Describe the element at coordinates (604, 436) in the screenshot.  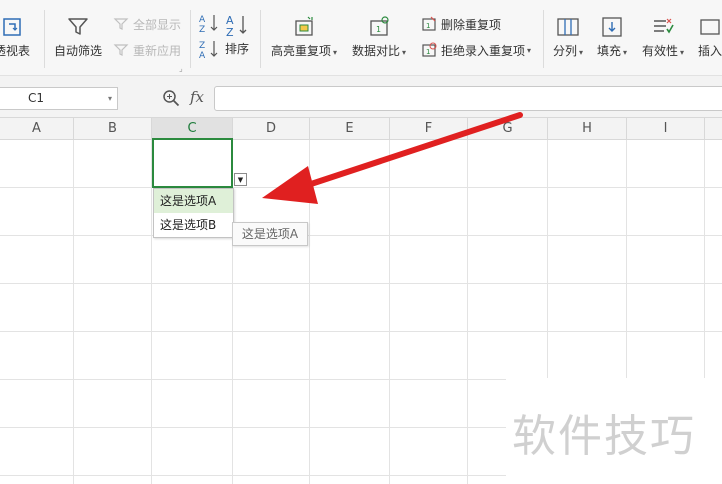
I see `watermark-text: 软件技巧` at that location.